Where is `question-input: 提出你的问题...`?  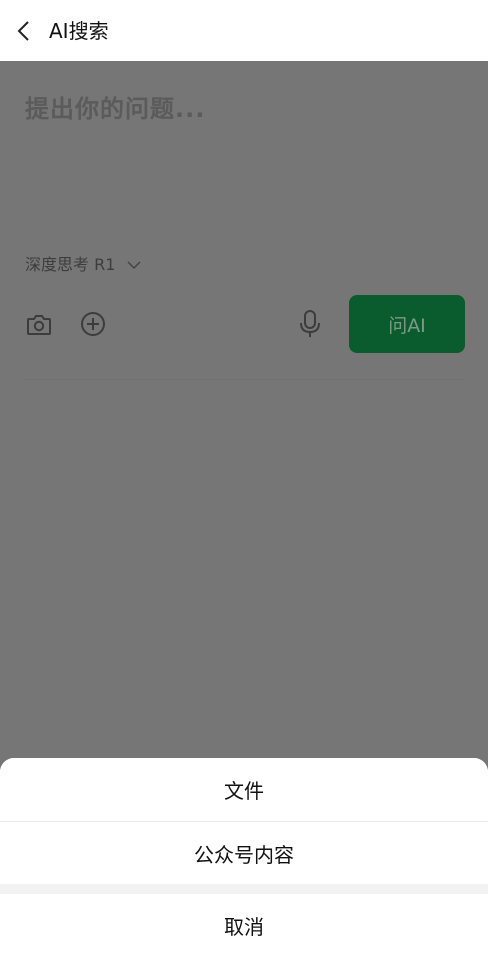 question-input: 提出你的问题... is located at coordinates (115, 109).